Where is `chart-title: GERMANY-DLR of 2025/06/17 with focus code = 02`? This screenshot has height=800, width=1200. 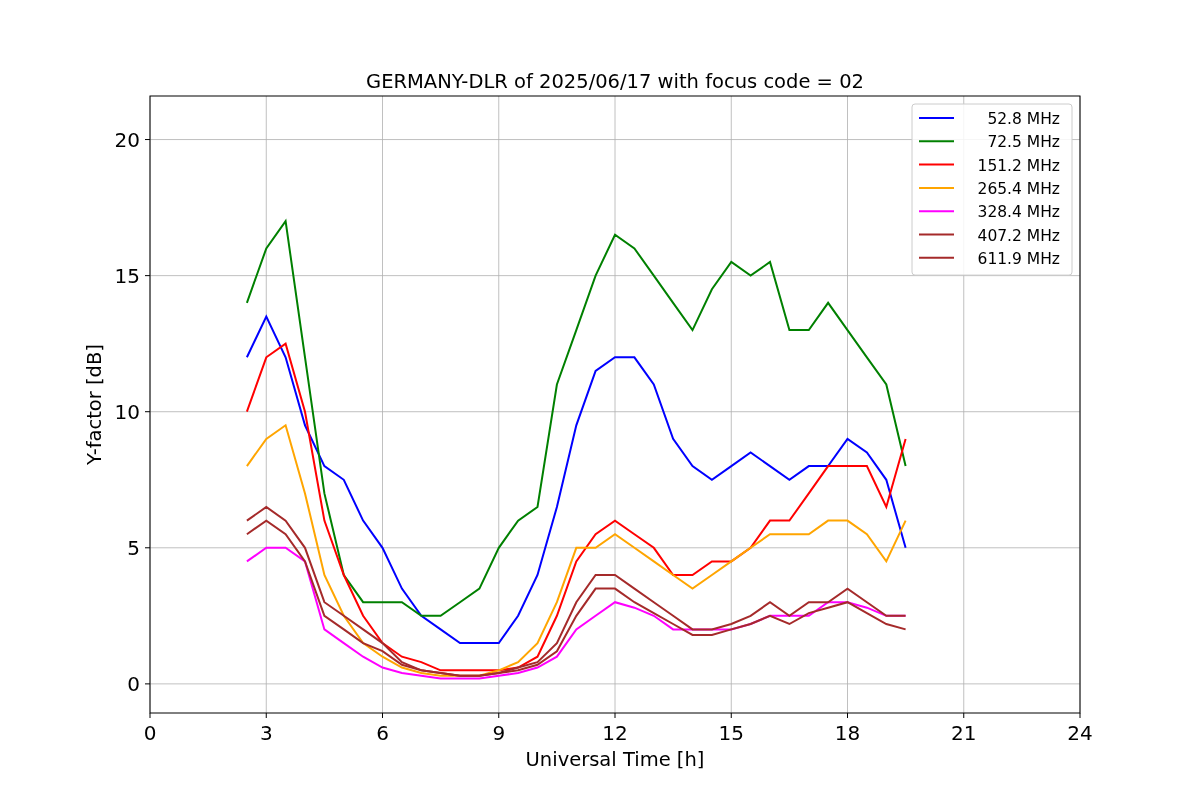
chart-title: GERMANY-DLR of 2025/06/17 with focus code = 02 is located at coordinates (615, 81).